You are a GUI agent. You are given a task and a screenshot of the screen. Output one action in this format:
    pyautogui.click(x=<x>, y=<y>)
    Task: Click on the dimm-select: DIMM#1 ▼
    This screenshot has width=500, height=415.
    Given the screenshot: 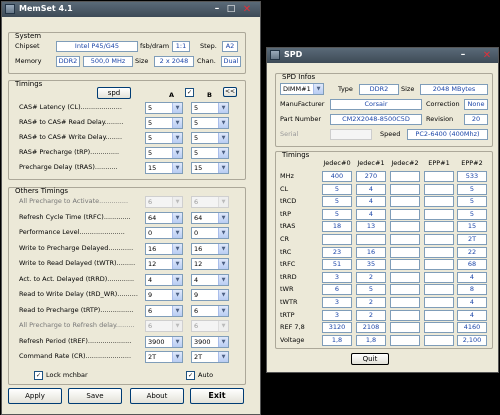 What is the action you would take?
    pyautogui.click(x=302, y=89)
    